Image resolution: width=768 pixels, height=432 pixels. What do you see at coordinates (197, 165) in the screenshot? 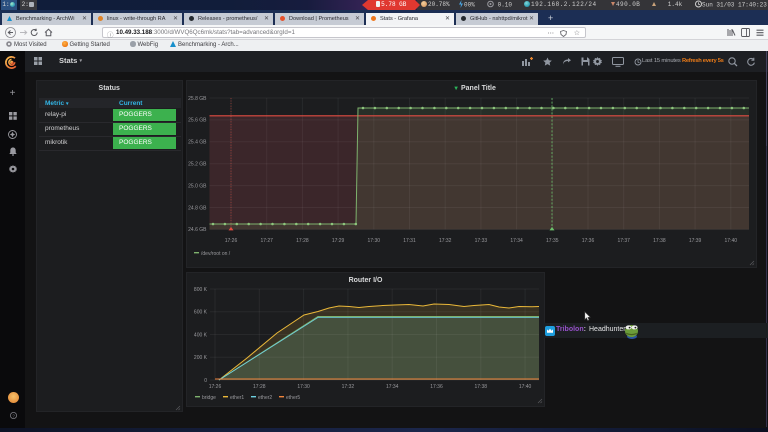
I see `svg-text: 25.2 GB` at bounding box center [197, 165].